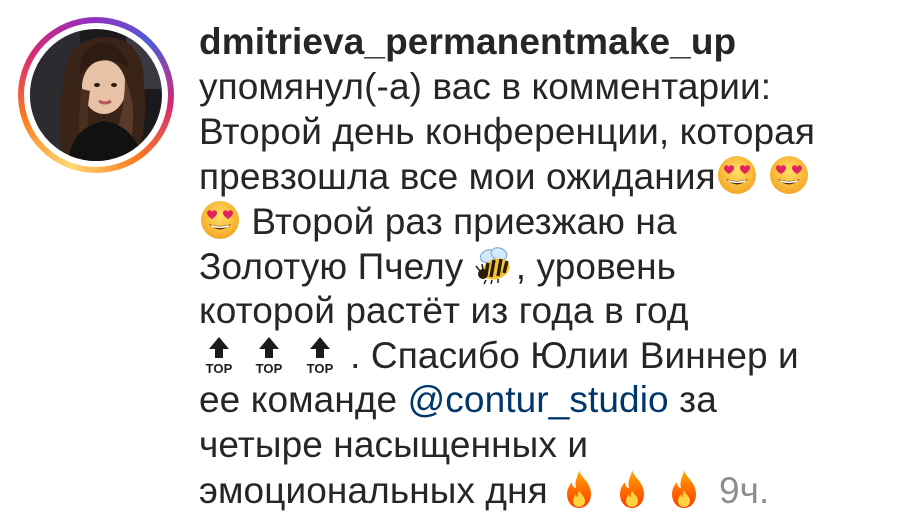  I want to click on comment-text: которой растёт из года в год, so click(444, 310).